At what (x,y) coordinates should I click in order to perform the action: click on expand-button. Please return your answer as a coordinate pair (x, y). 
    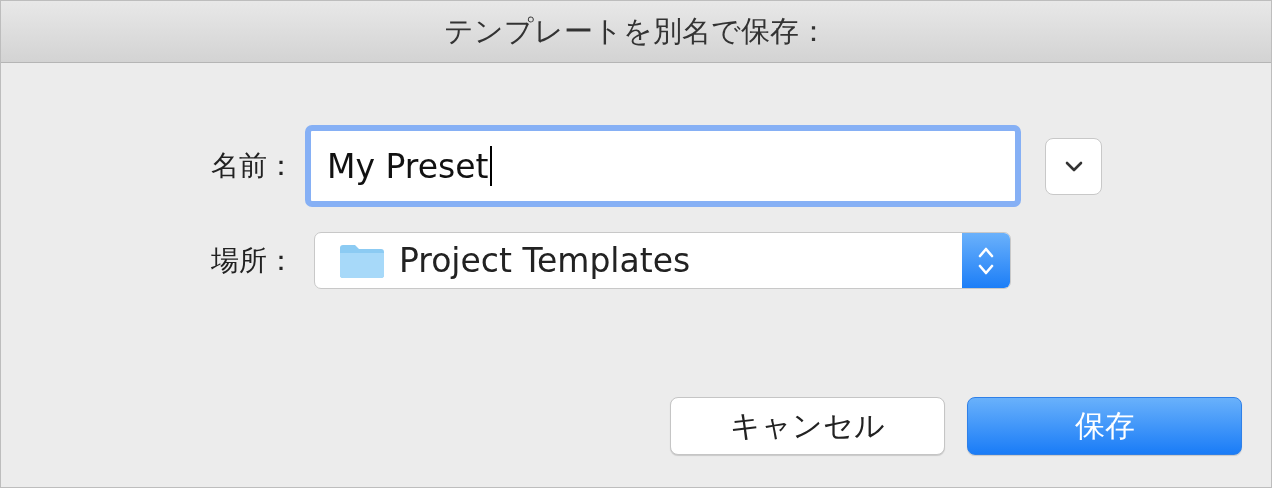
    Looking at the image, I should click on (1073, 166).